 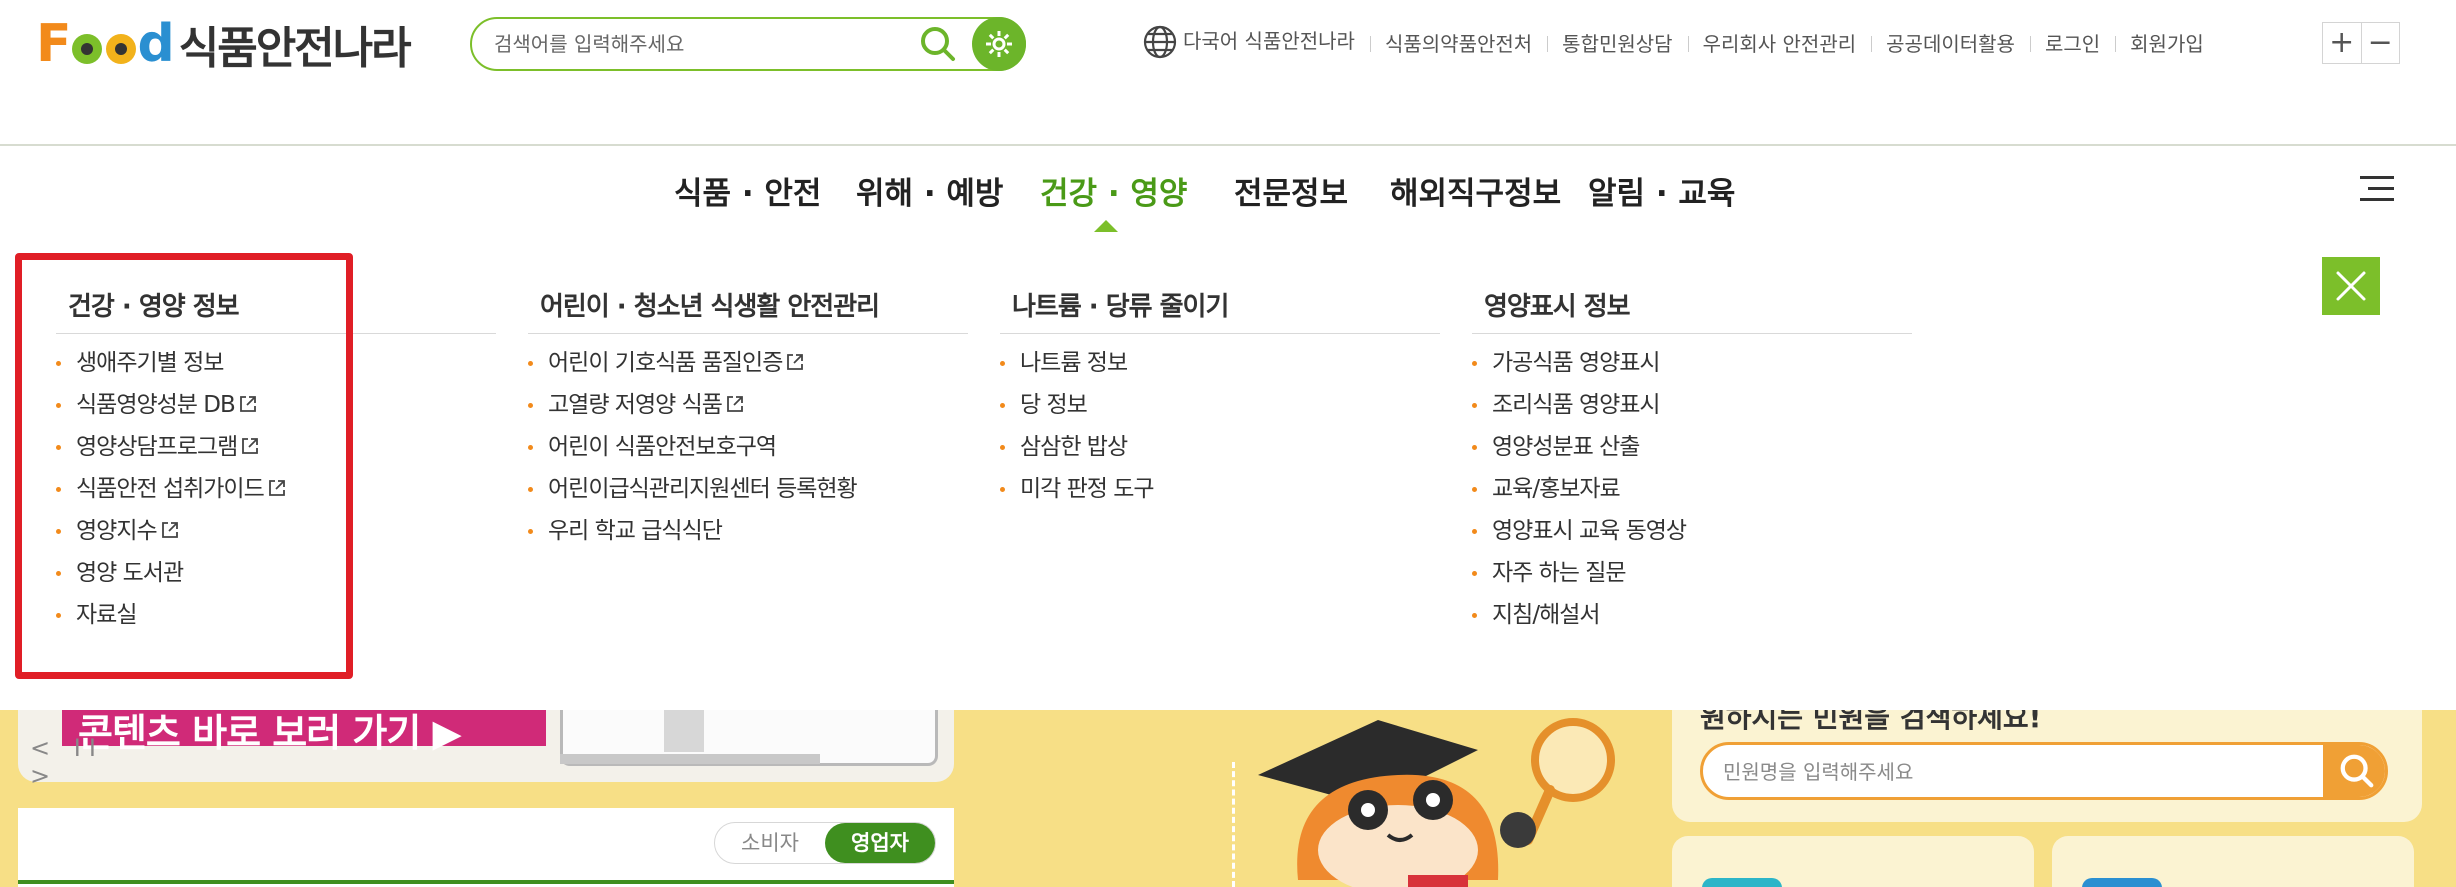 What do you see at coordinates (1074, 363) in the screenshot?
I see `menu-item-label: 나트륨 정보` at bounding box center [1074, 363].